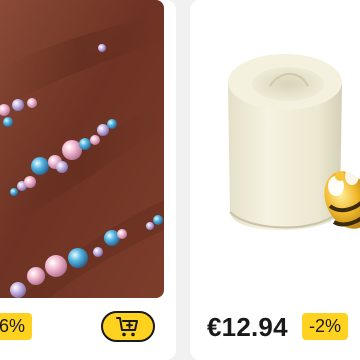 Image resolution: width=360 pixels, height=360 pixels. I want to click on add-to-cart-button, so click(128, 326).